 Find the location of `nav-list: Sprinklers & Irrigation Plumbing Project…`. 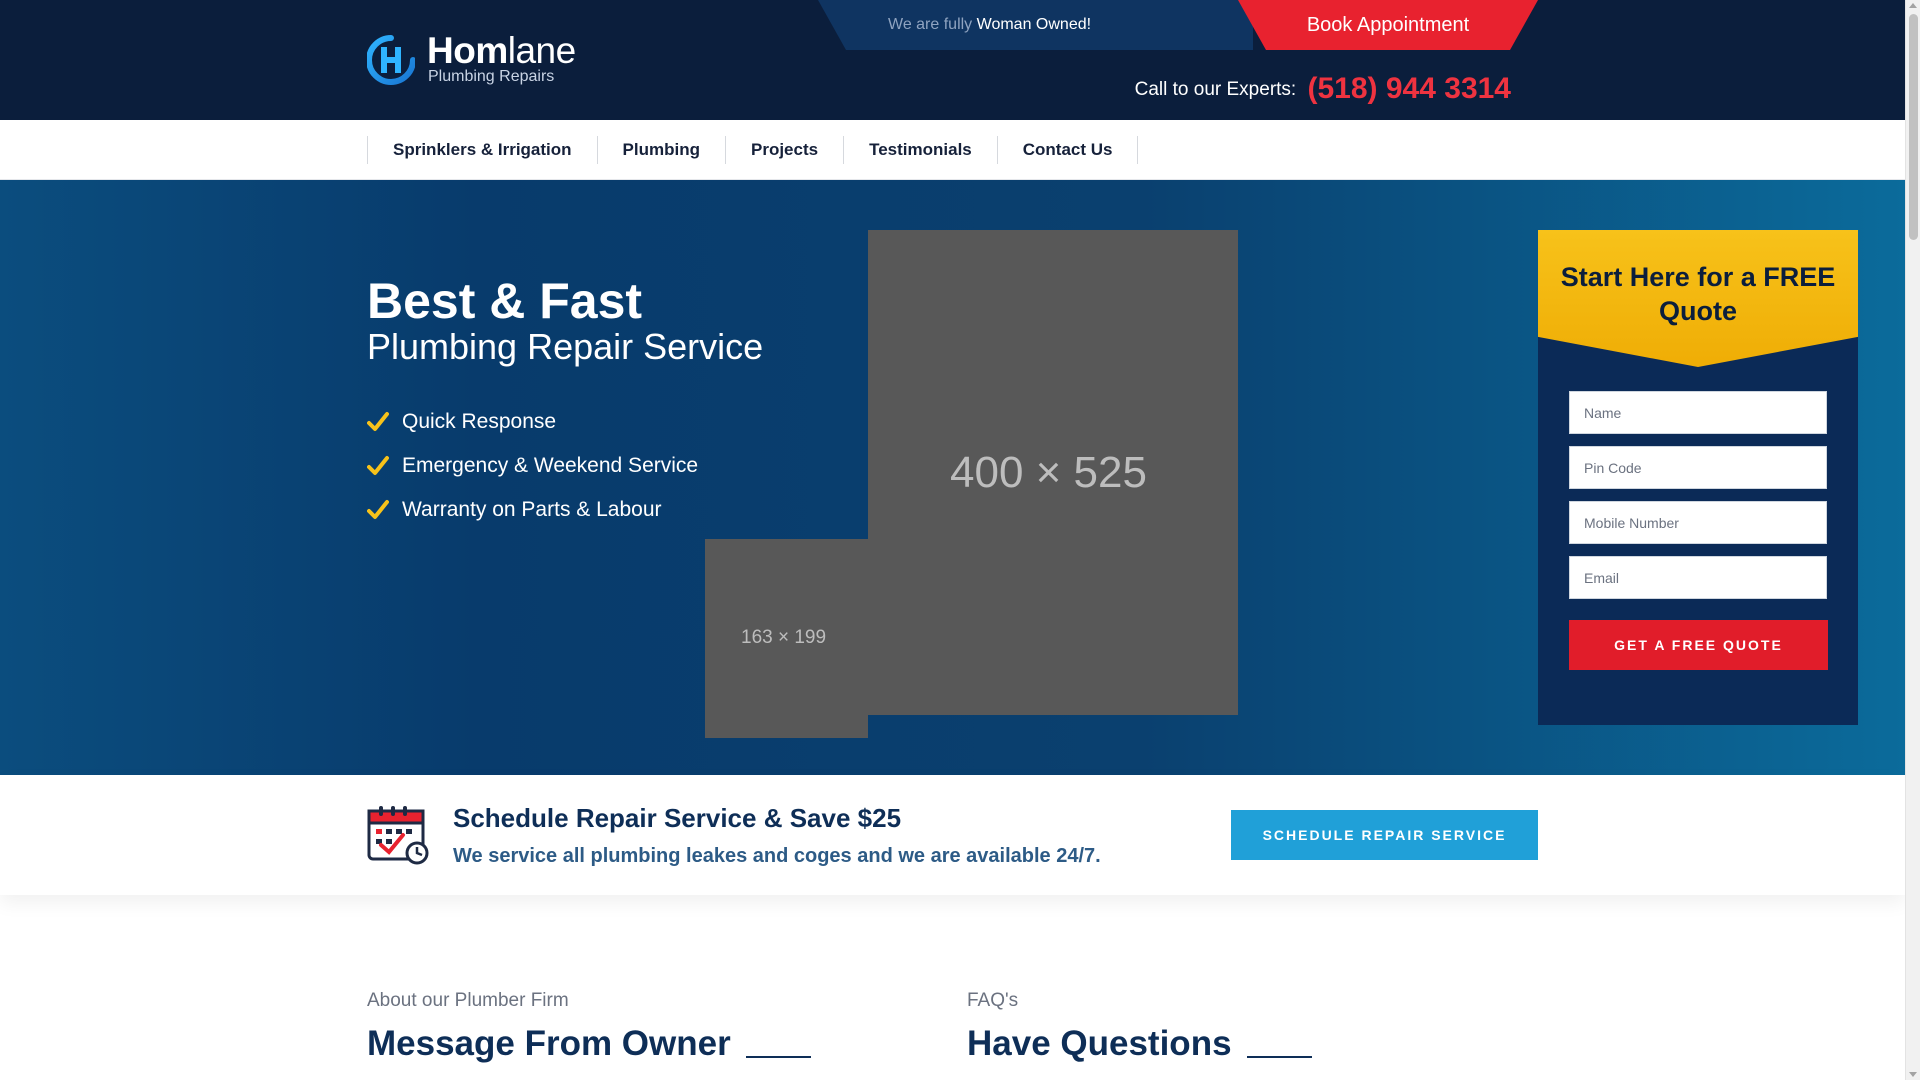

nav-list: Sprinklers & Irrigation Plumbing Project… is located at coordinates (753, 150).